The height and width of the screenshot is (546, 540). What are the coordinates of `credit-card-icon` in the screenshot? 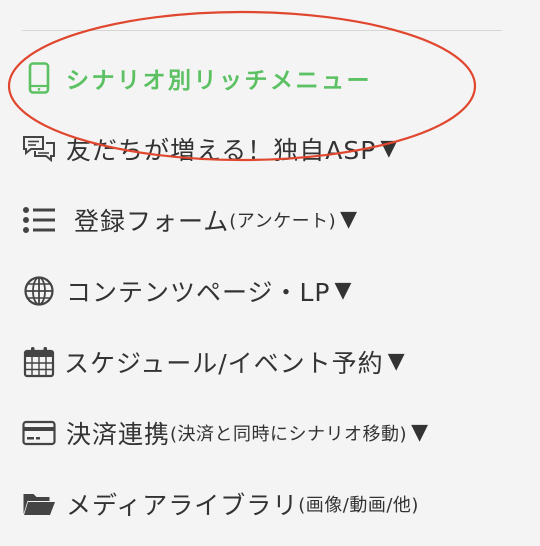 It's located at (39, 433).